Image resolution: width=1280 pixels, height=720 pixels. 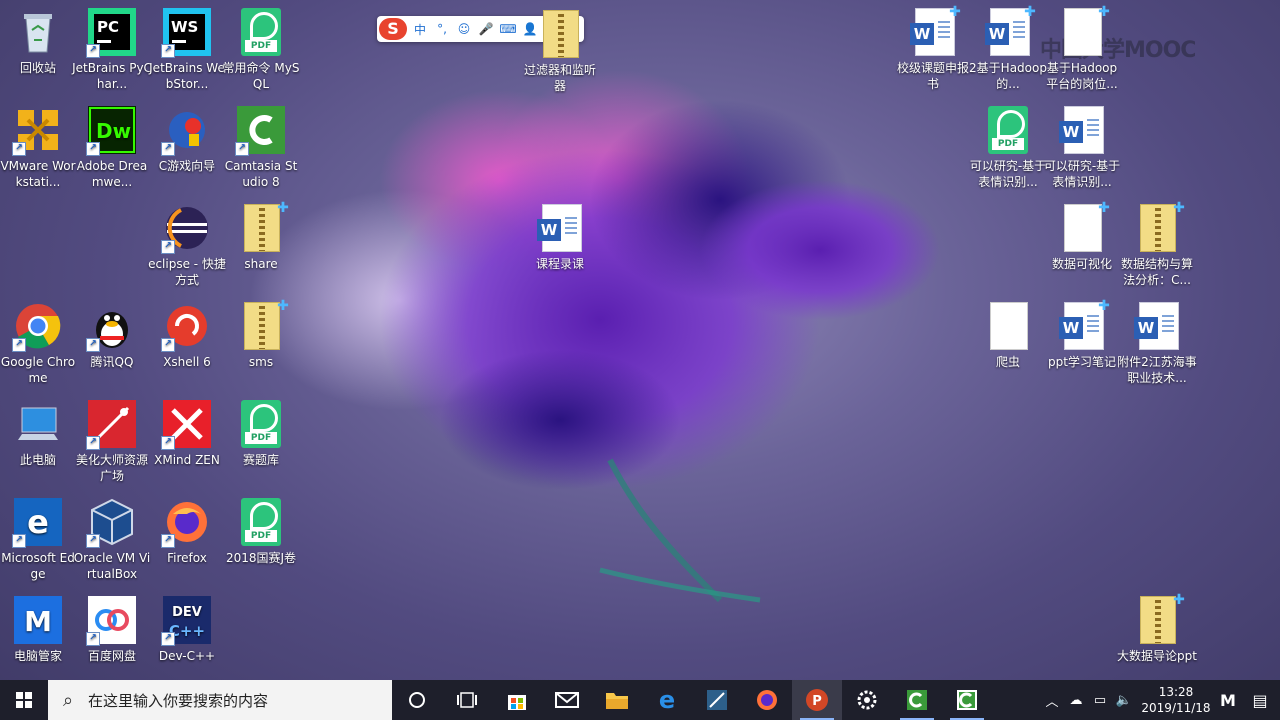 I want to click on taskbar-firefox, so click(x=767, y=700).